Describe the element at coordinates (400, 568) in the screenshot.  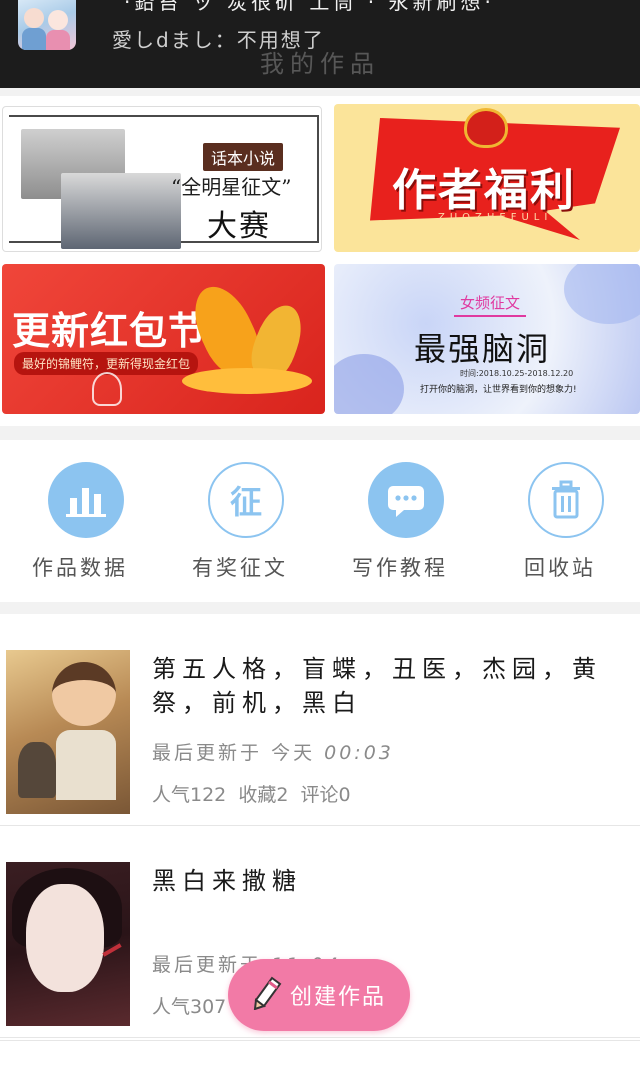
I see `tool-label: 写作教程` at that location.